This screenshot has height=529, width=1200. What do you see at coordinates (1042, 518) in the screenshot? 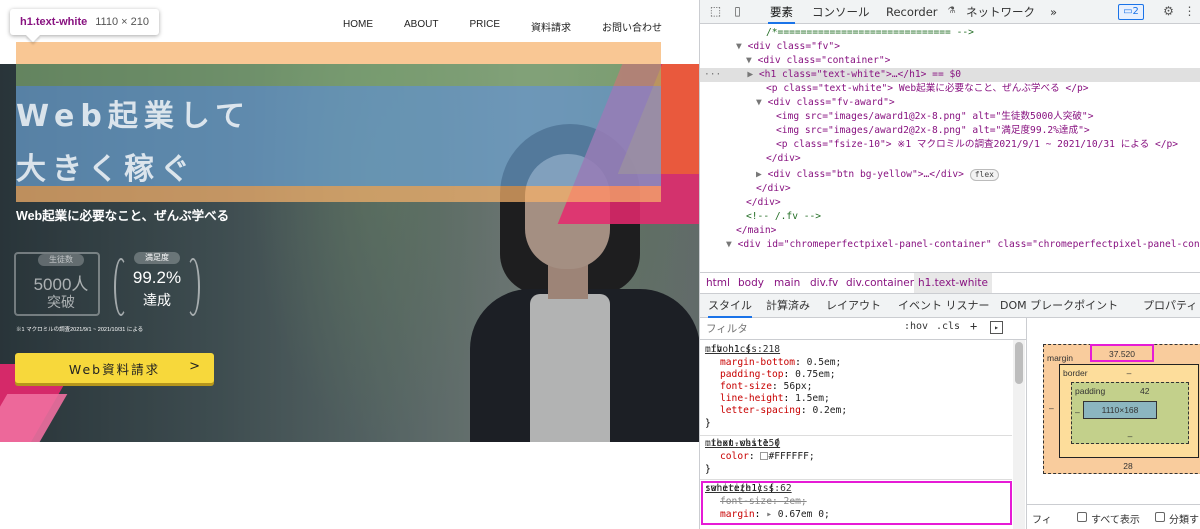
I see `computed-filter-input: フィ` at bounding box center [1042, 518].